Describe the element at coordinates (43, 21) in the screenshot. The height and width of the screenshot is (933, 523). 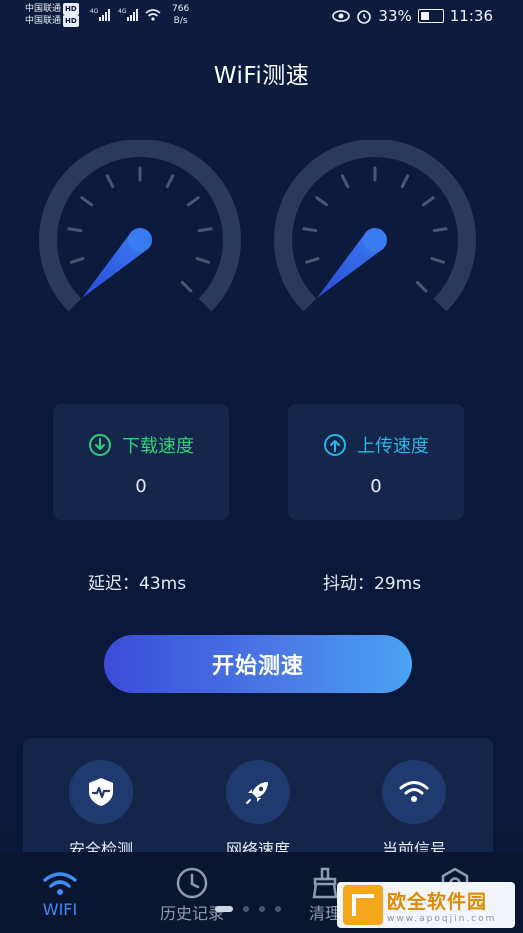
I see `carrier-2: 中国联通` at that location.